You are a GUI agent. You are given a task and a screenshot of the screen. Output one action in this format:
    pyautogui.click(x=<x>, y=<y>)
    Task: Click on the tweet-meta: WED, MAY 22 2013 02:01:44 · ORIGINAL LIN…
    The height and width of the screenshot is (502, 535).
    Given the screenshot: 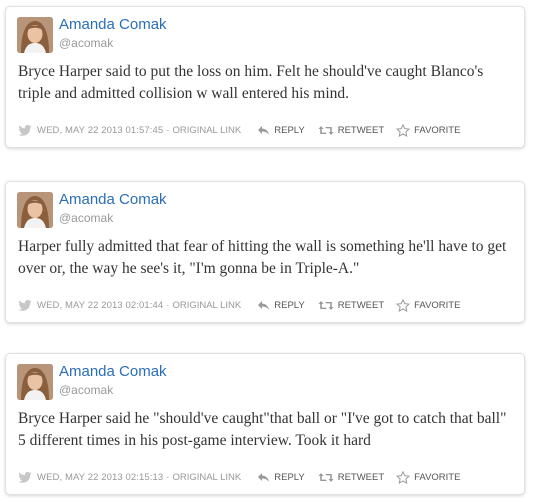 What is the action you would take?
    pyautogui.click(x=239, y=305)
    